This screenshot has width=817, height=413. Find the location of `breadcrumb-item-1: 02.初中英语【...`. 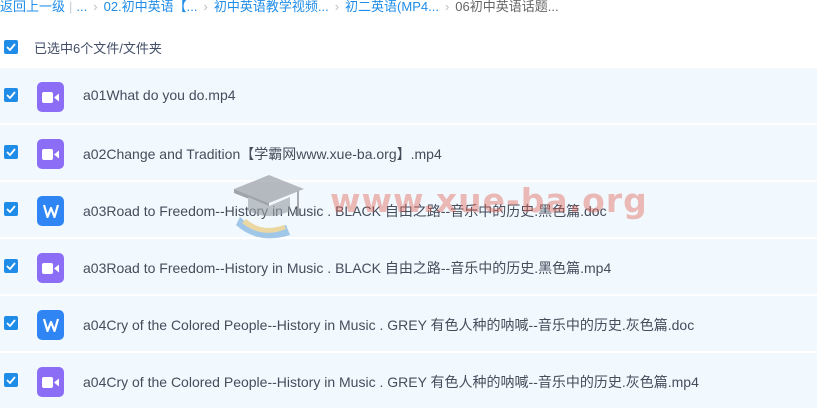

breadcrumb-item-1: 02.初中英语【... is located at coordinates (151, 7).